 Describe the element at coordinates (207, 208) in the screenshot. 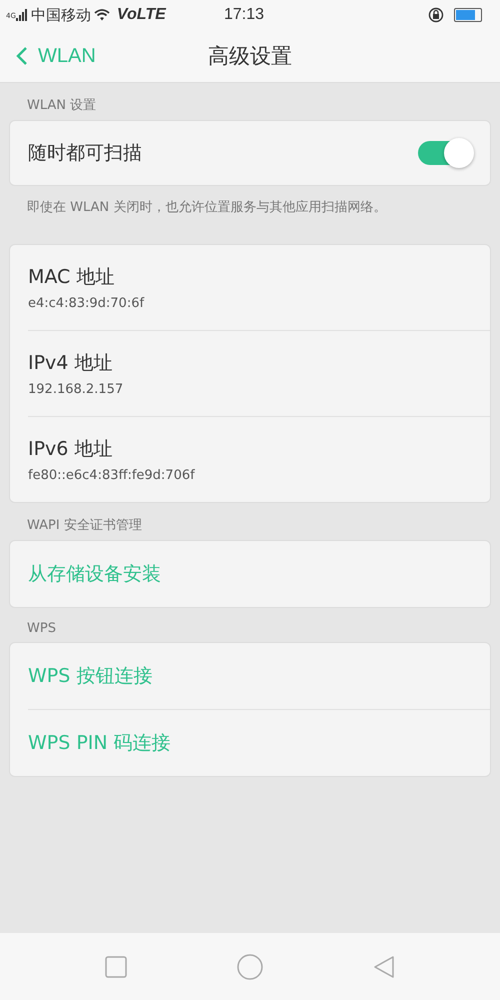

I see `footnote: 即使在 WLAN 关闭时，也允许位置服务与其他应用扫描网络。` at that location.